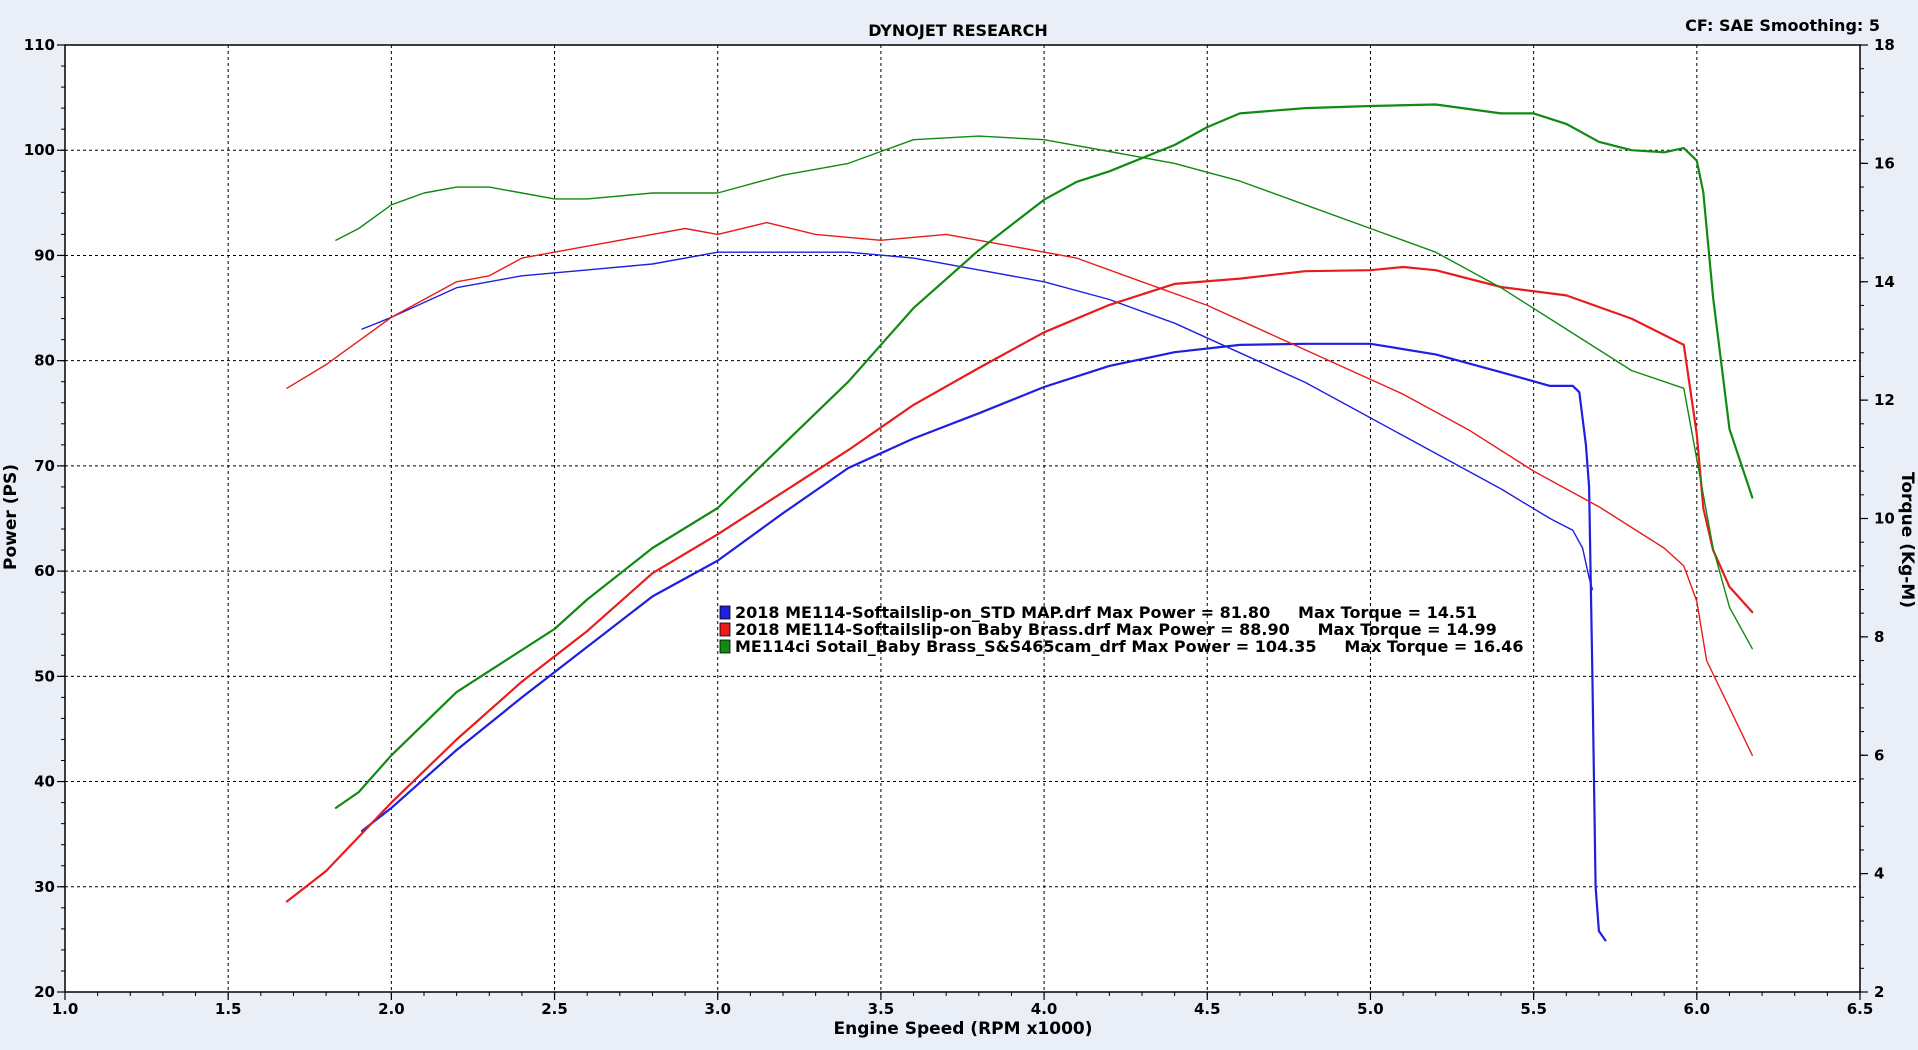 This screenshot has height=1050, width=1918. I want to click on y-tick-label-left: 90, so click(44, 255).